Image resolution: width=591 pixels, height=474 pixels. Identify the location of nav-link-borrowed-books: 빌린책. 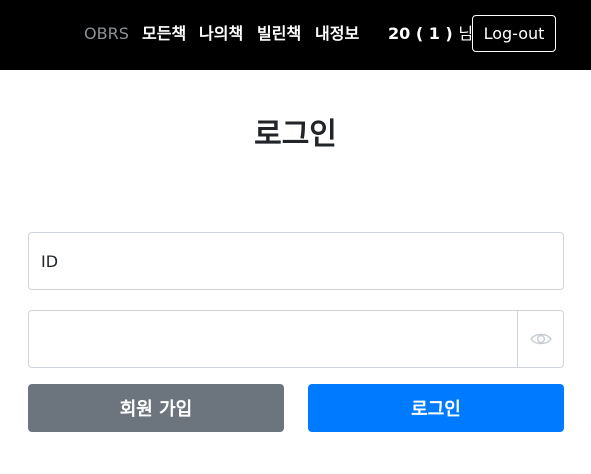
(279, 34).